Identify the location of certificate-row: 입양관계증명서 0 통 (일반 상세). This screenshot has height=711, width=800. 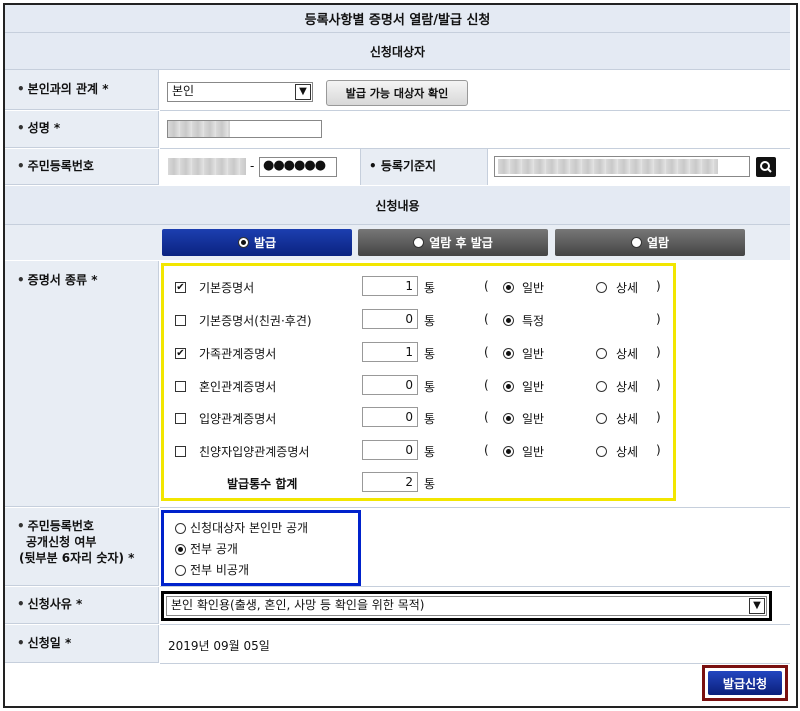
(425, 418).